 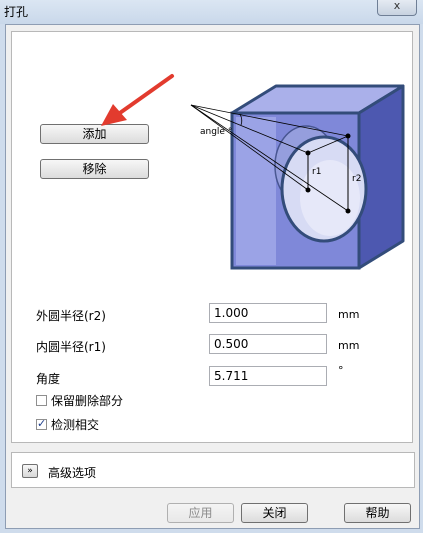 What do you see at coordinates (274, 513) in the screenshot?
I see `close-button: 关闭` at bounding box center [274, 513].